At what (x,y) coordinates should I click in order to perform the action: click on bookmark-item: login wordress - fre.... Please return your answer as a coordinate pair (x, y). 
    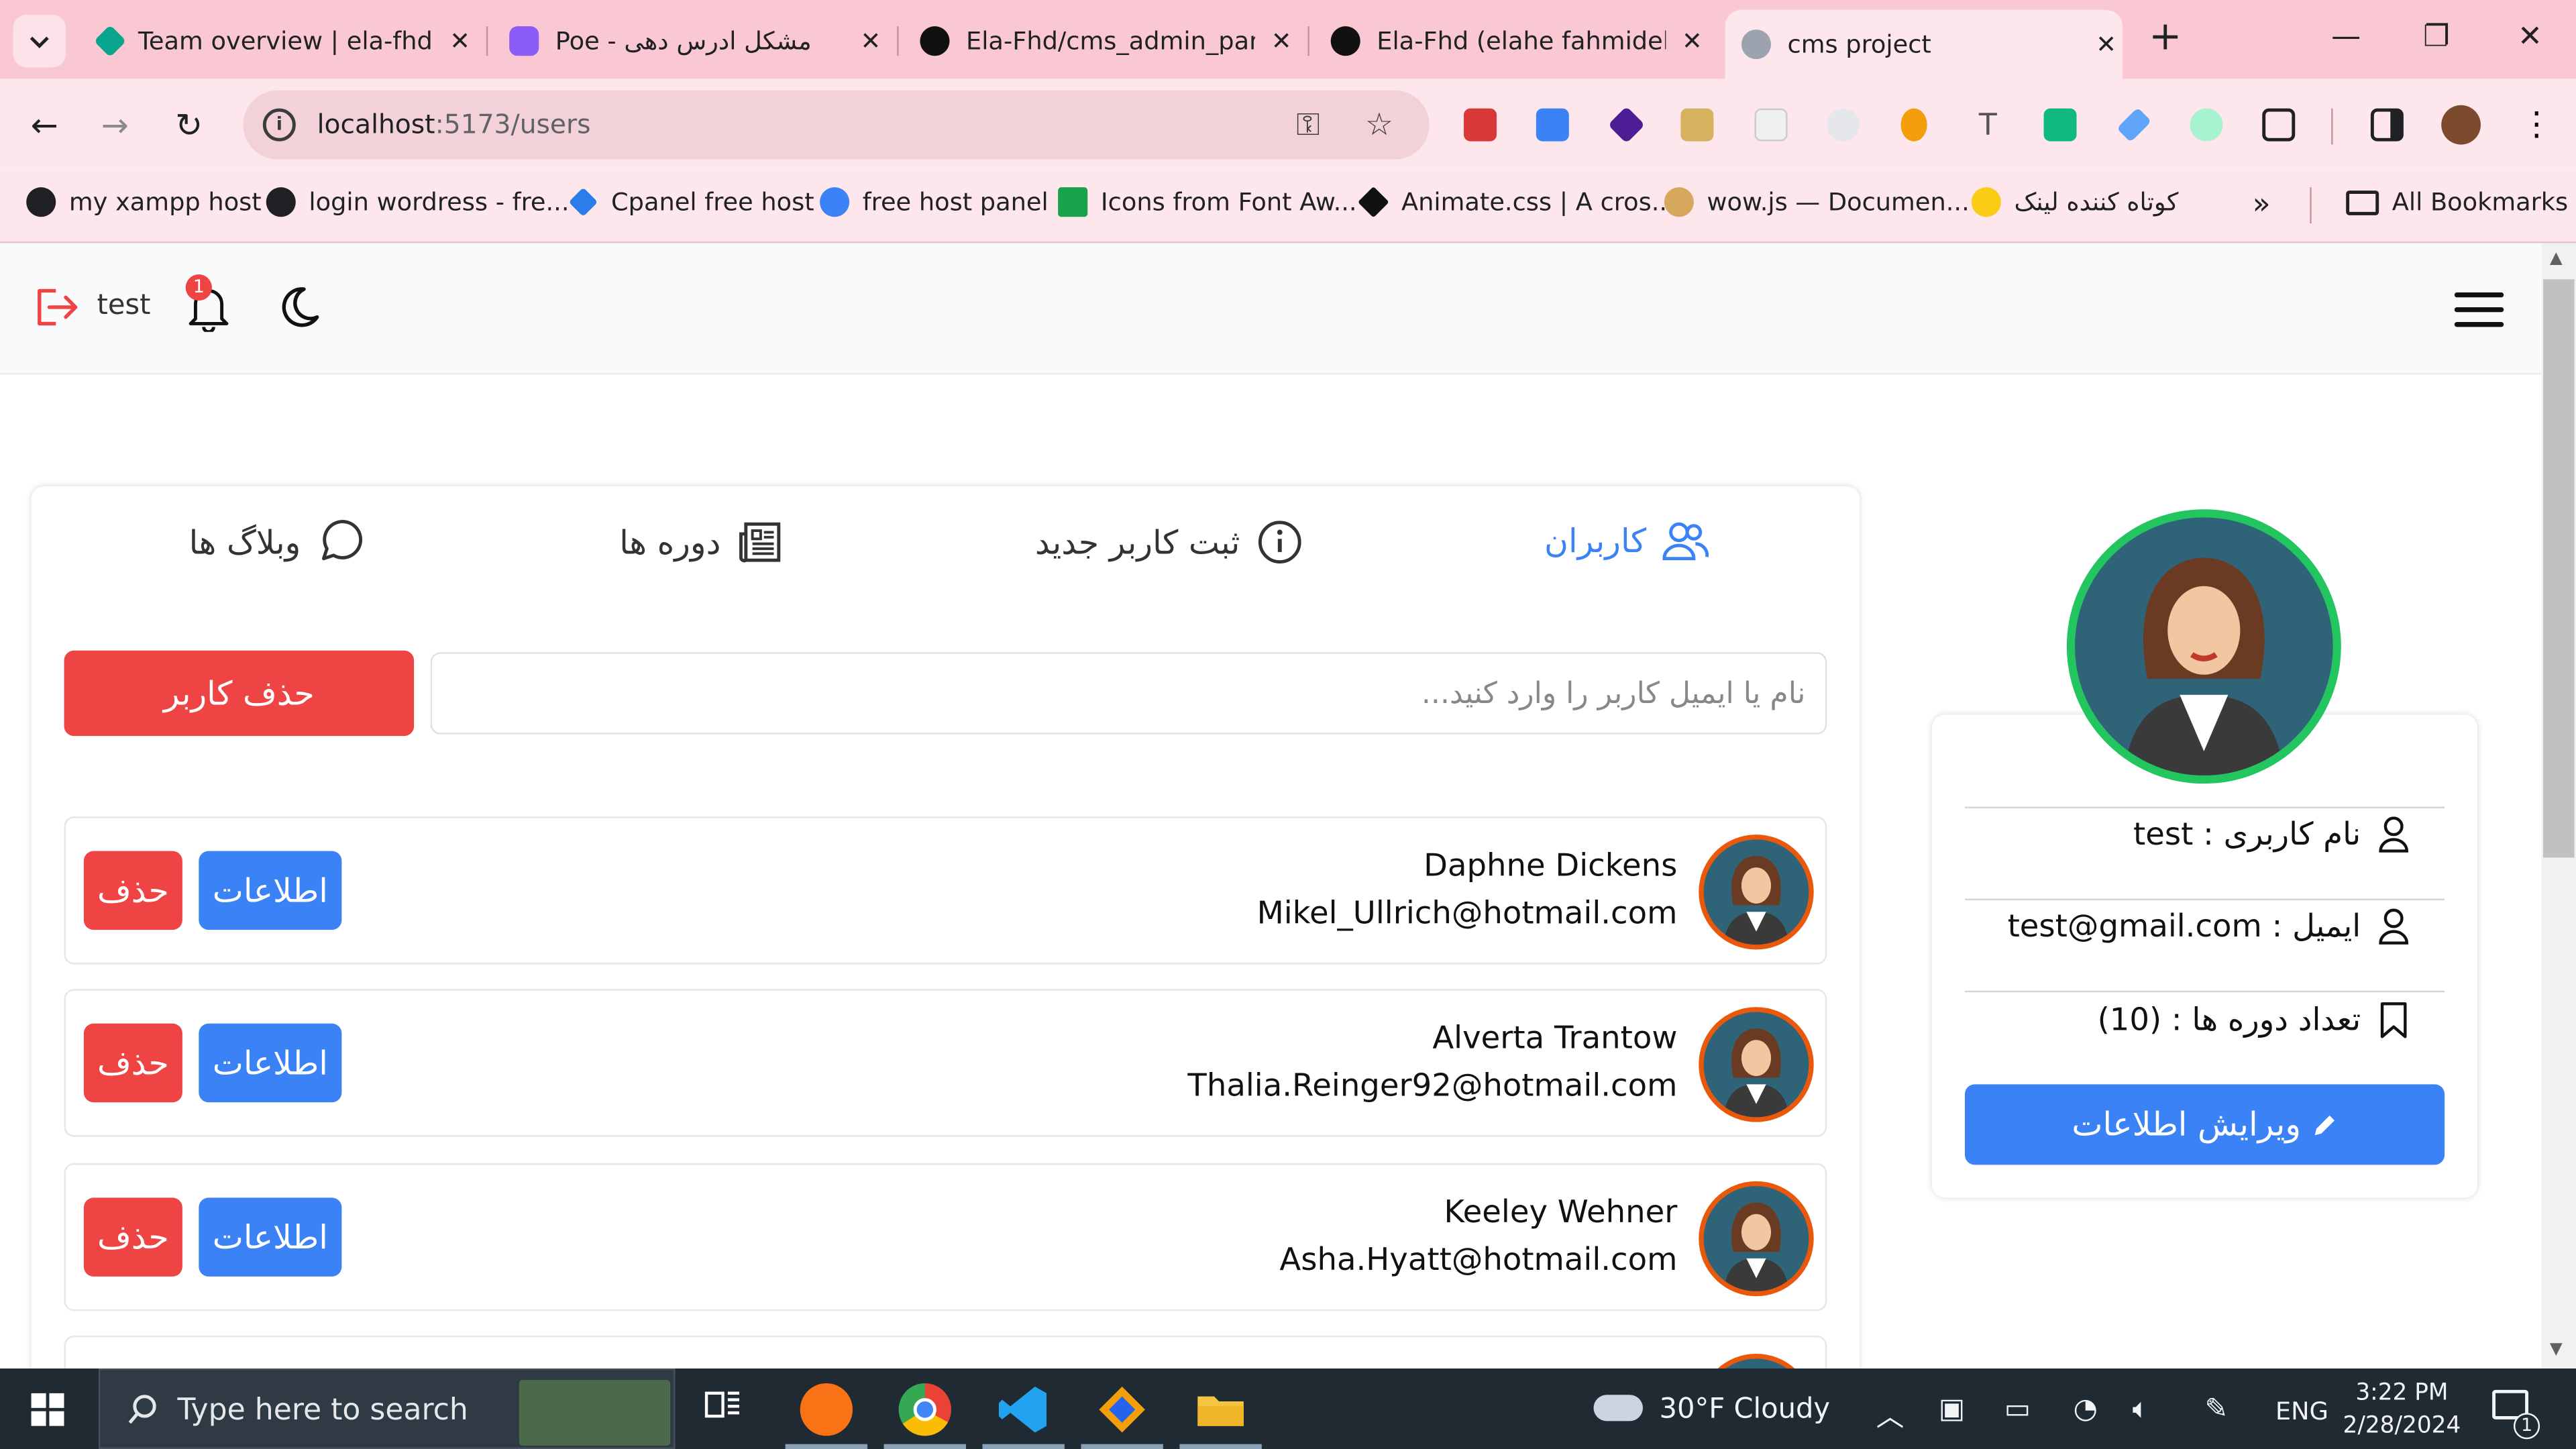
    Looking at the image, I should click on (418, 202).